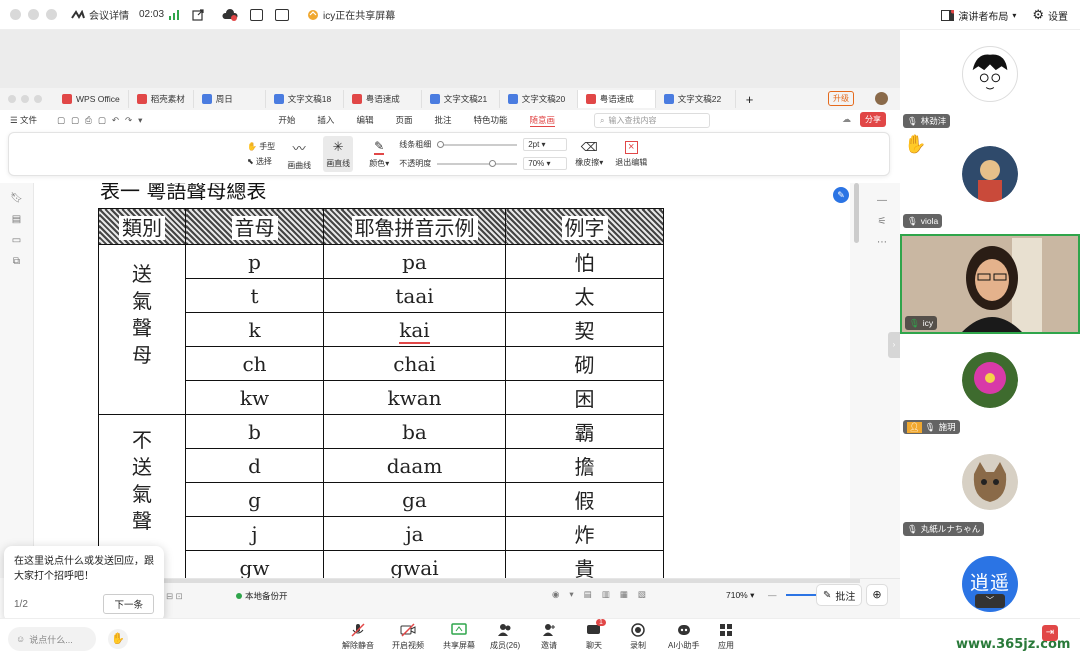 The image size is (1080, 660). Describe the element at coordinates (262, 596) in the screenshot. I see `backup-status: 本地备份开` at that location.